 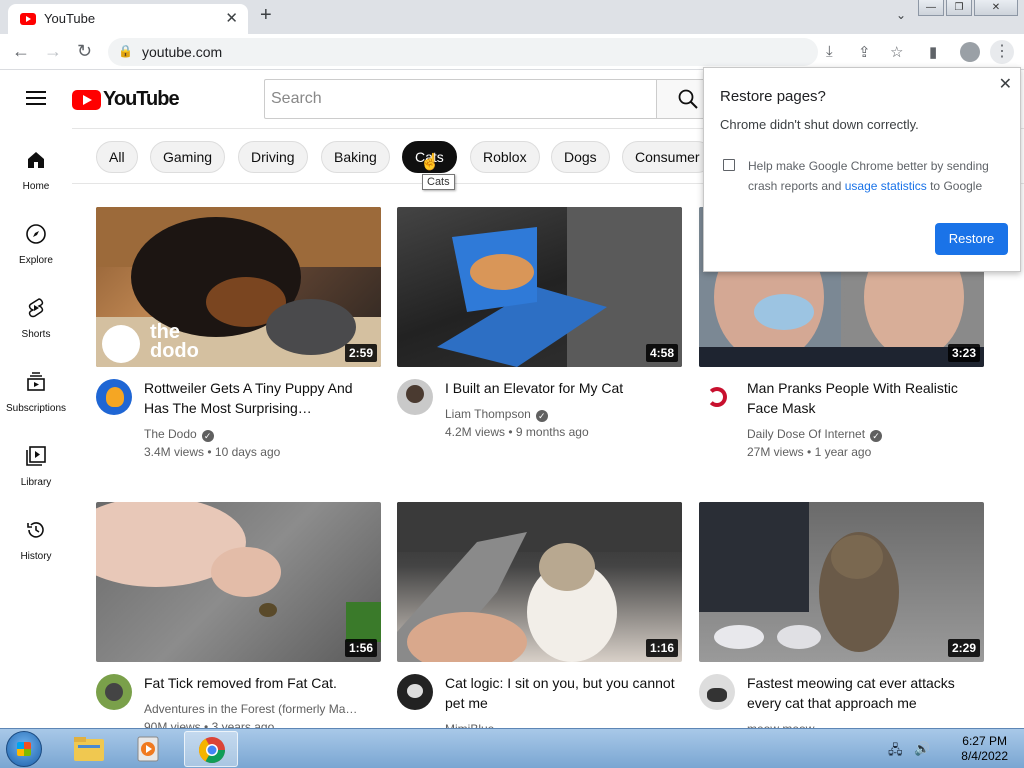 What do you see at coordinates (36, 467) in the screenshot?
I see `sidebar-item-library: Library` at bounding box center [36, 467].